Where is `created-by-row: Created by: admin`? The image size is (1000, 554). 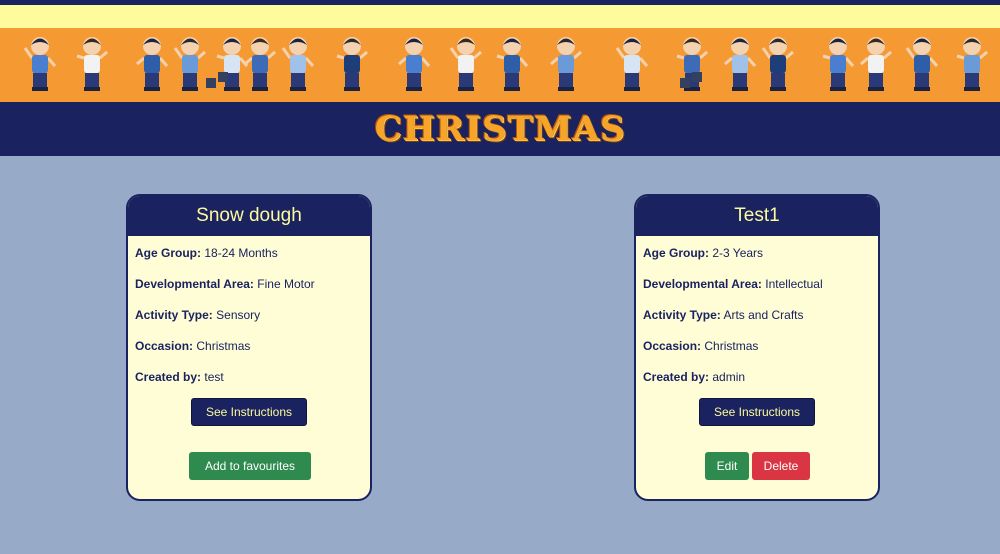
created-by-row: Created by: admin is located at coordinates (694, 377).